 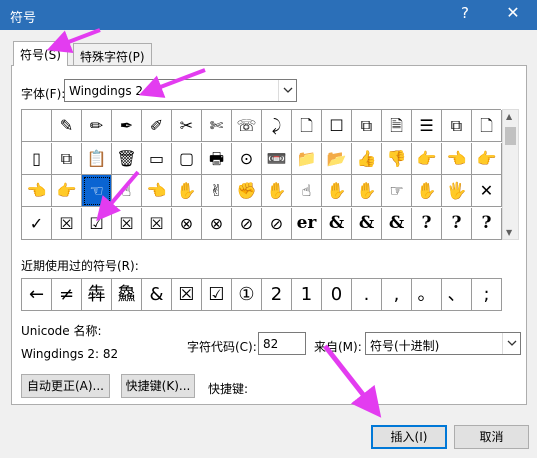 I want to click on symbol-cell: ✌, so click(x=217, y=191).